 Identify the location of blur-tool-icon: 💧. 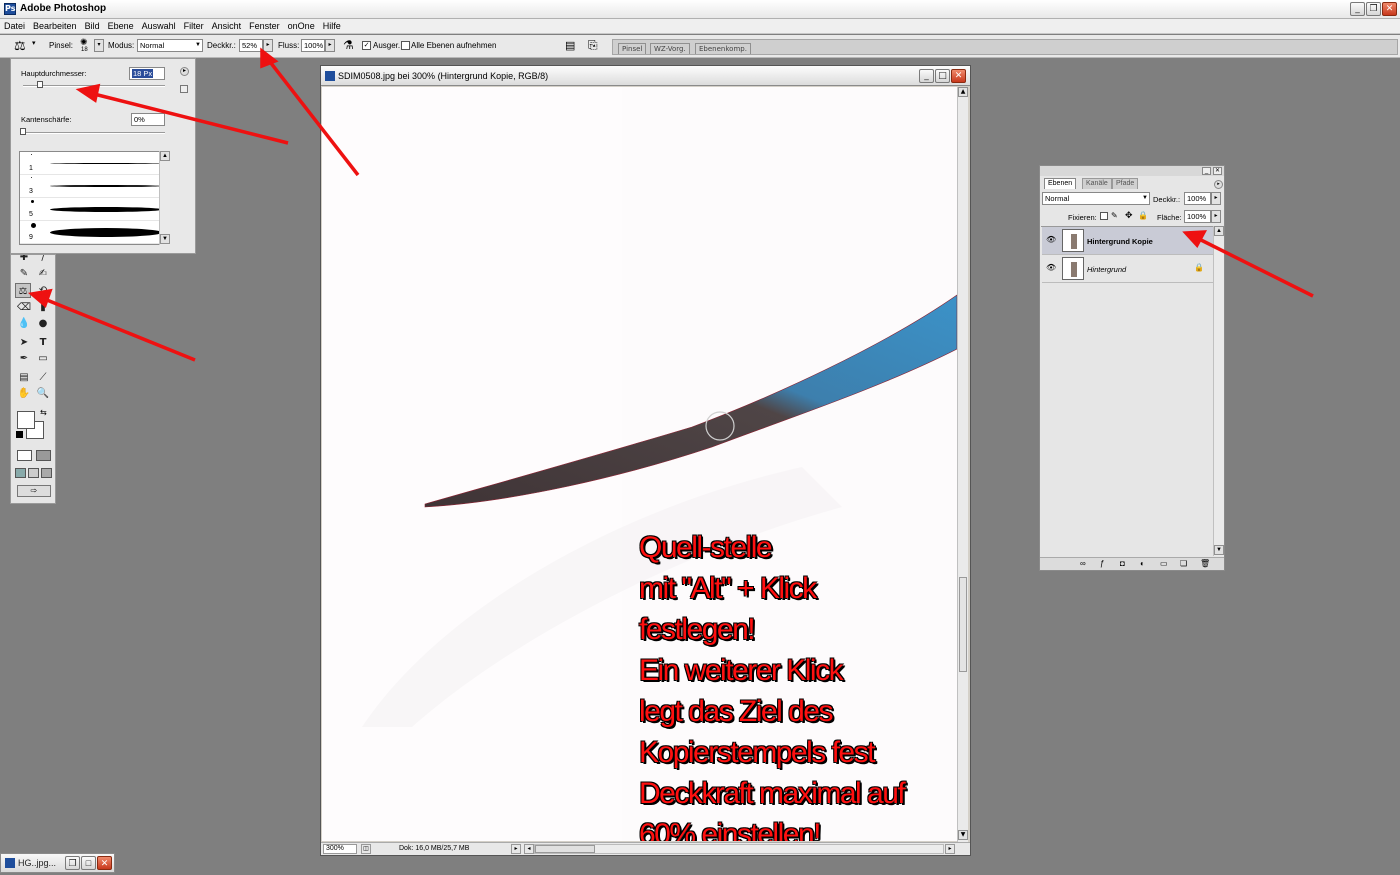
(24, 323).